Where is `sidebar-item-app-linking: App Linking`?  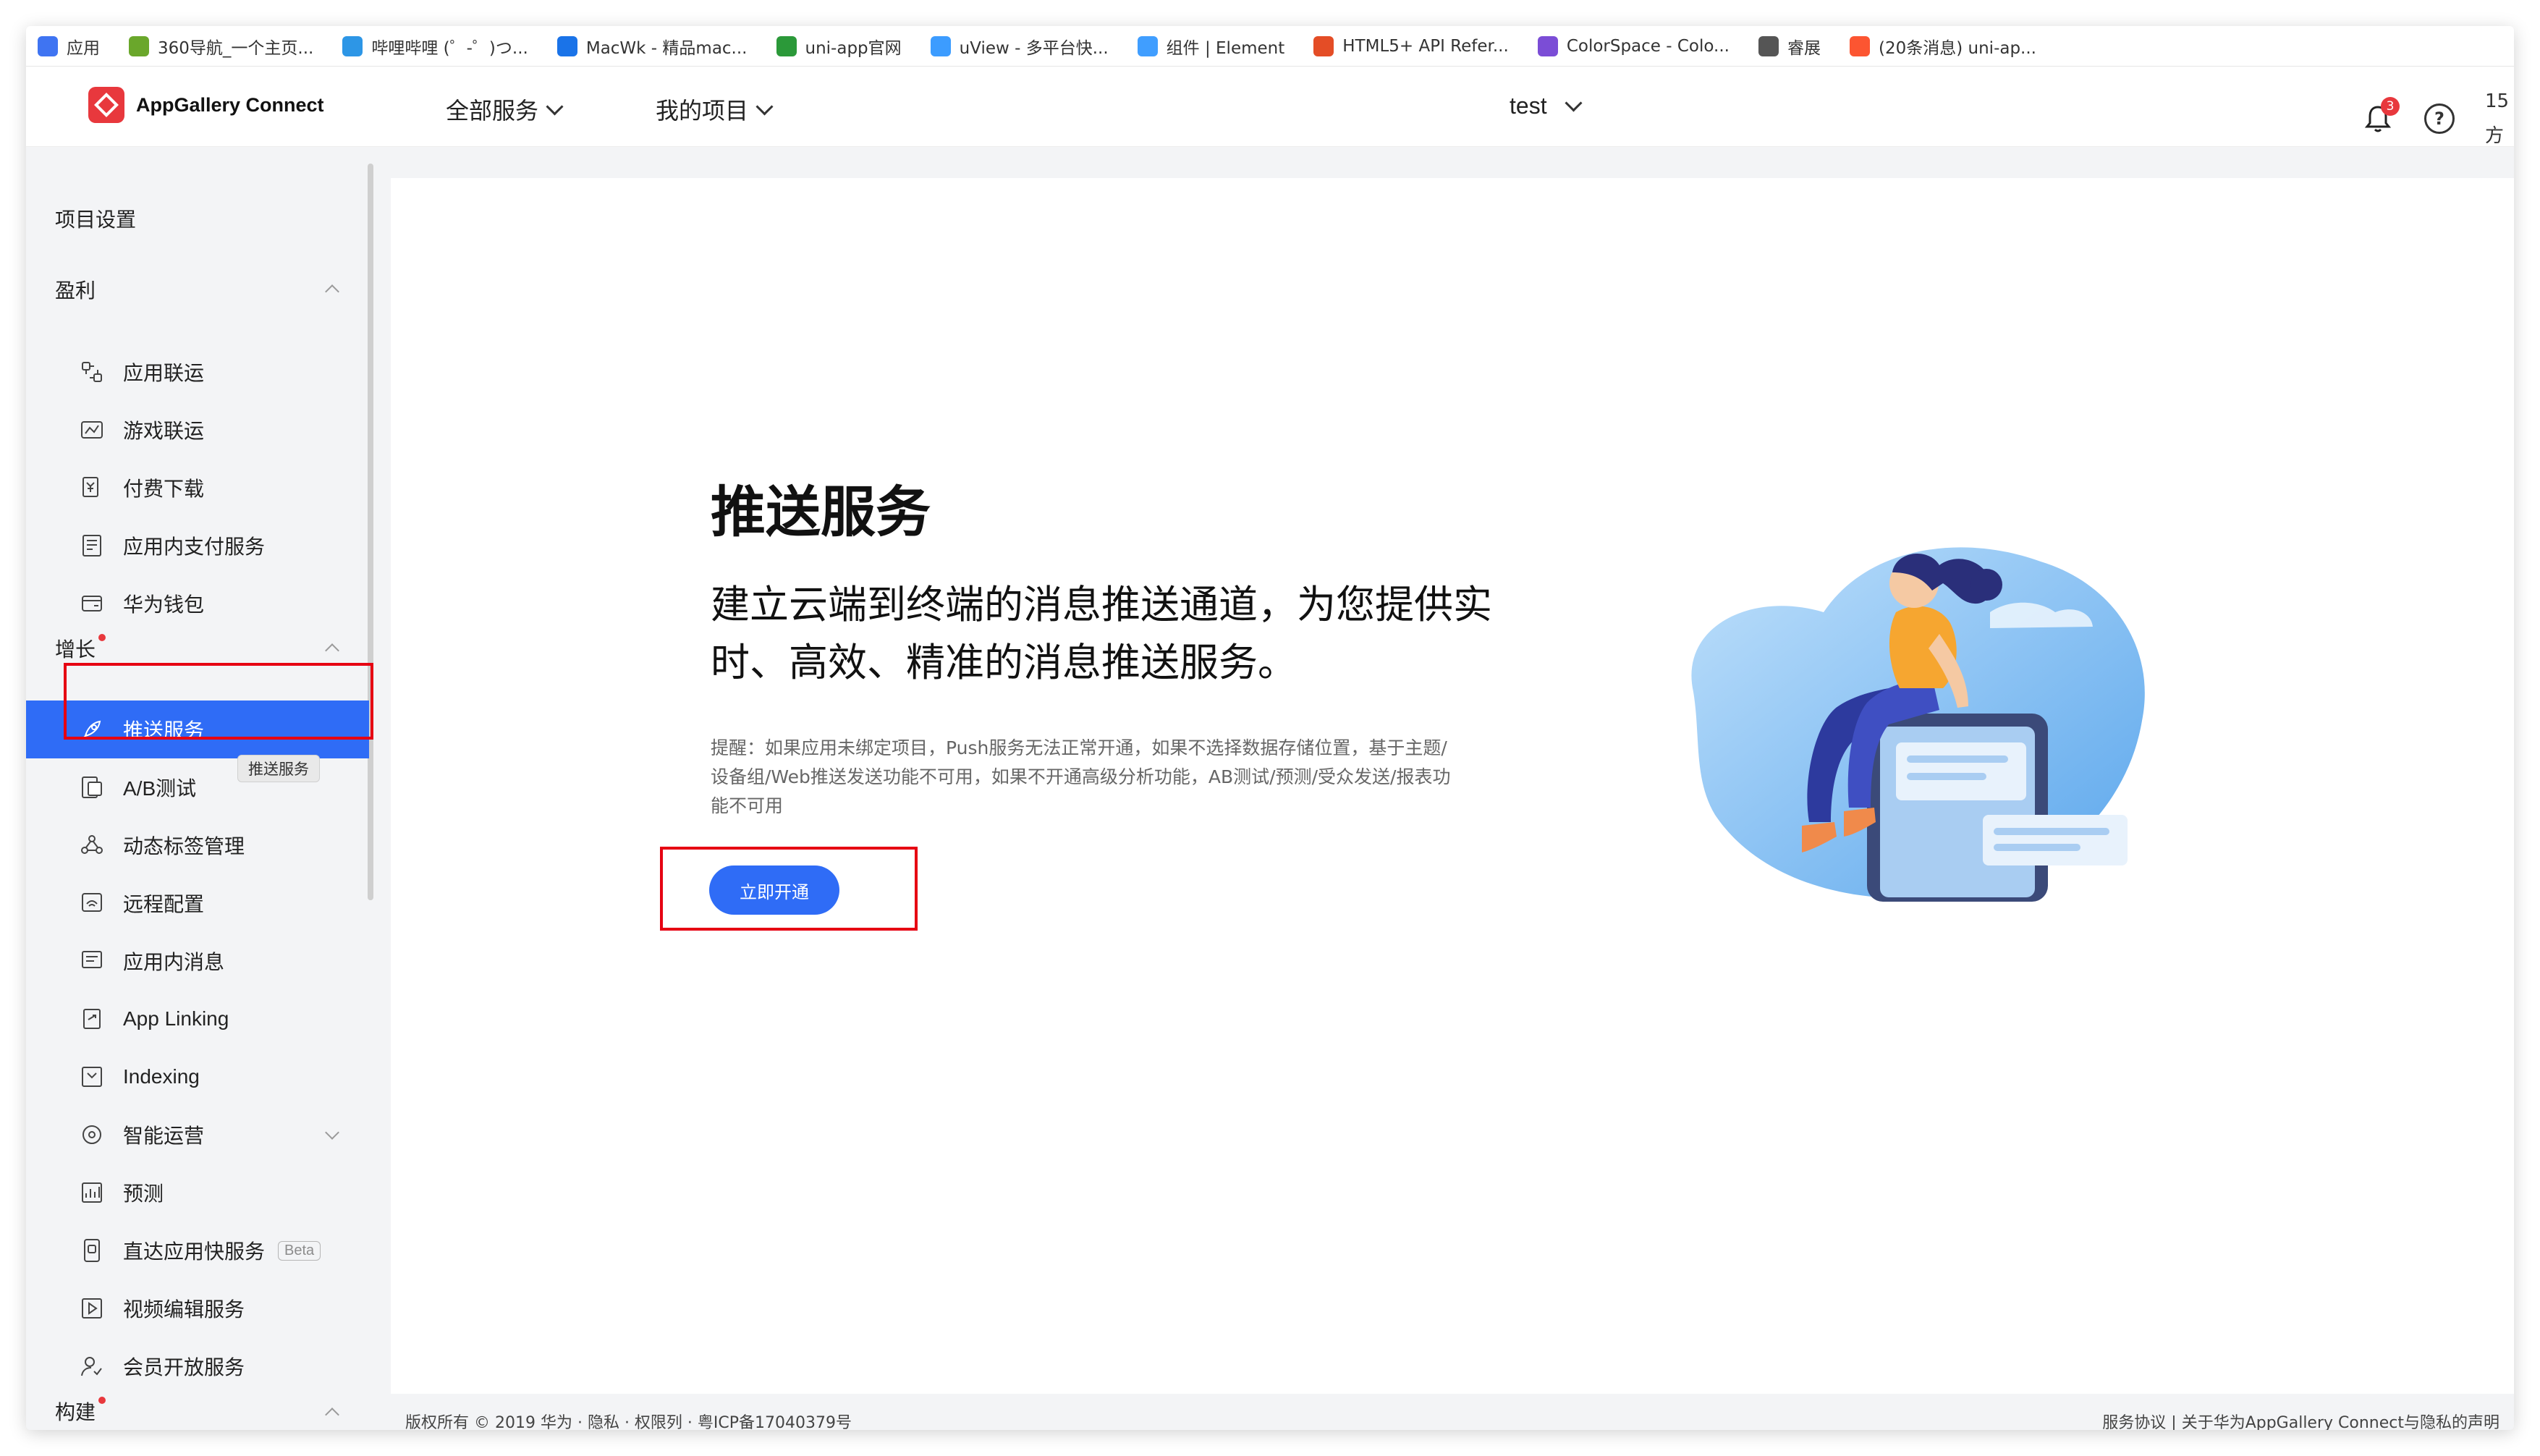 sidebar-item-app-linking: App Linking is located at coordinates (197, 1019).